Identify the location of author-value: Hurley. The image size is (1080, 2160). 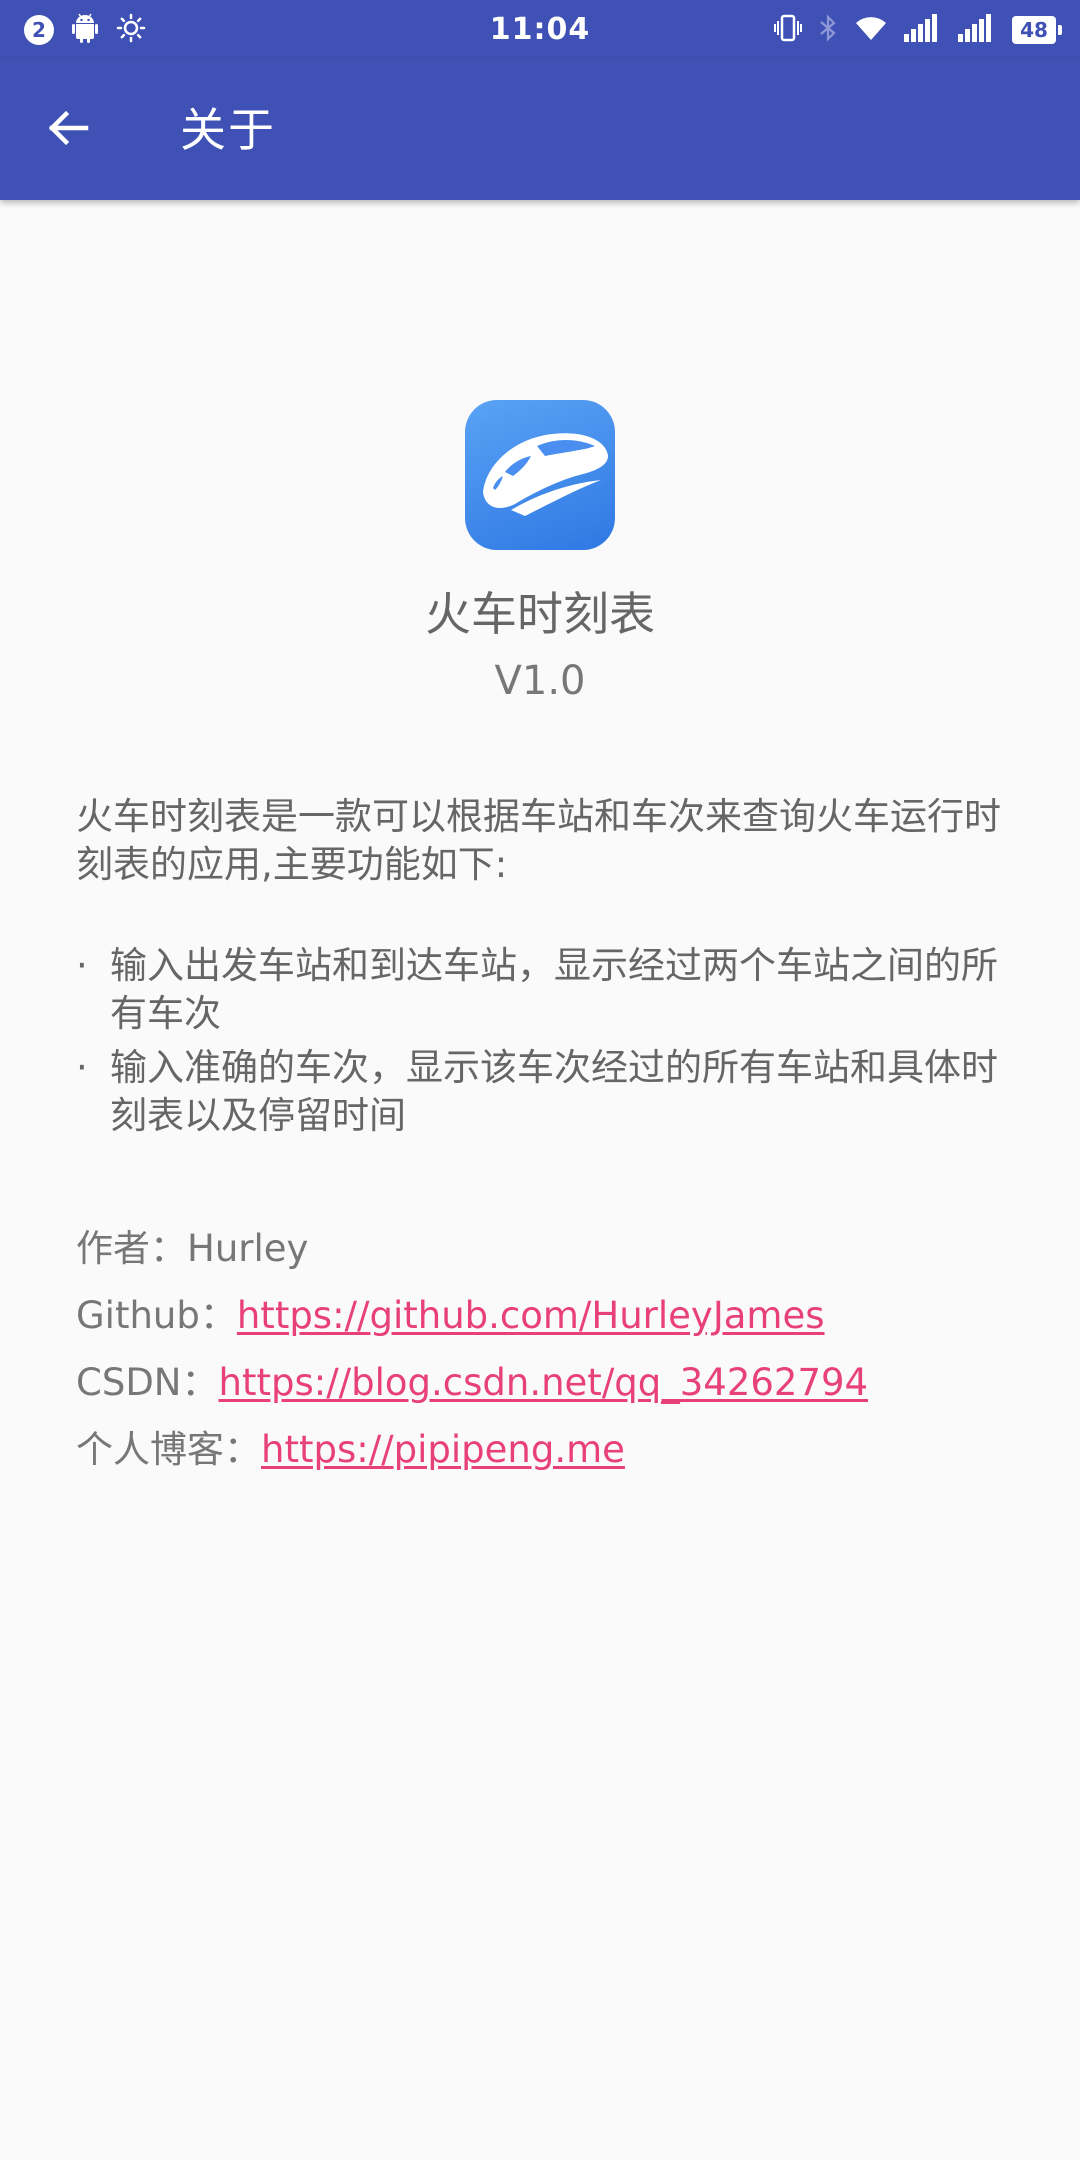
(248, 1248).